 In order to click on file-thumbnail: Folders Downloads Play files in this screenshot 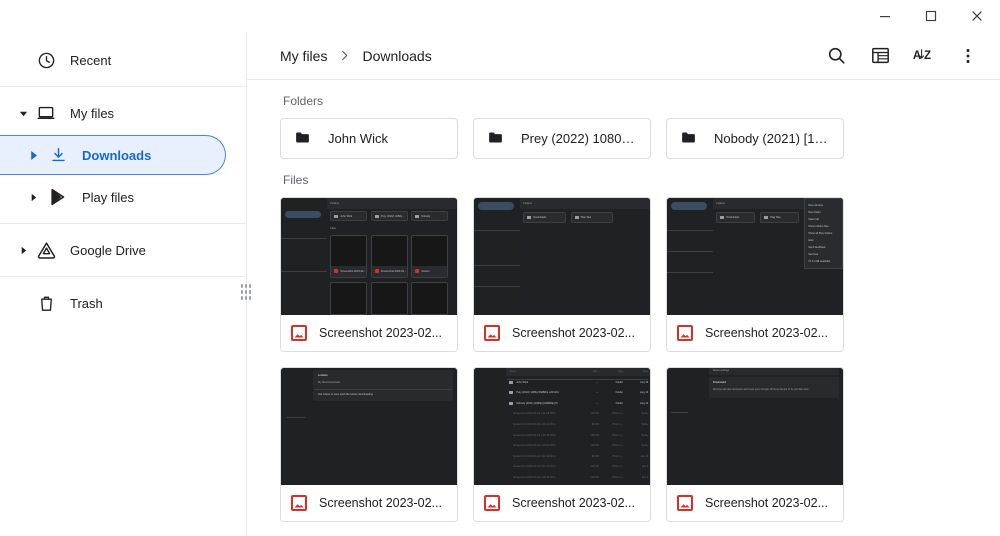, I will do `click(562, 256)`.